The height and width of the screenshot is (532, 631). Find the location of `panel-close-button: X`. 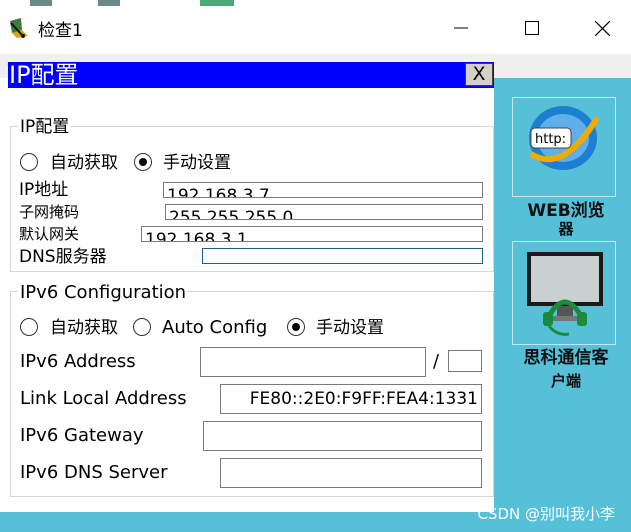

panel-close-button: X is located at coordinates (479, 74).